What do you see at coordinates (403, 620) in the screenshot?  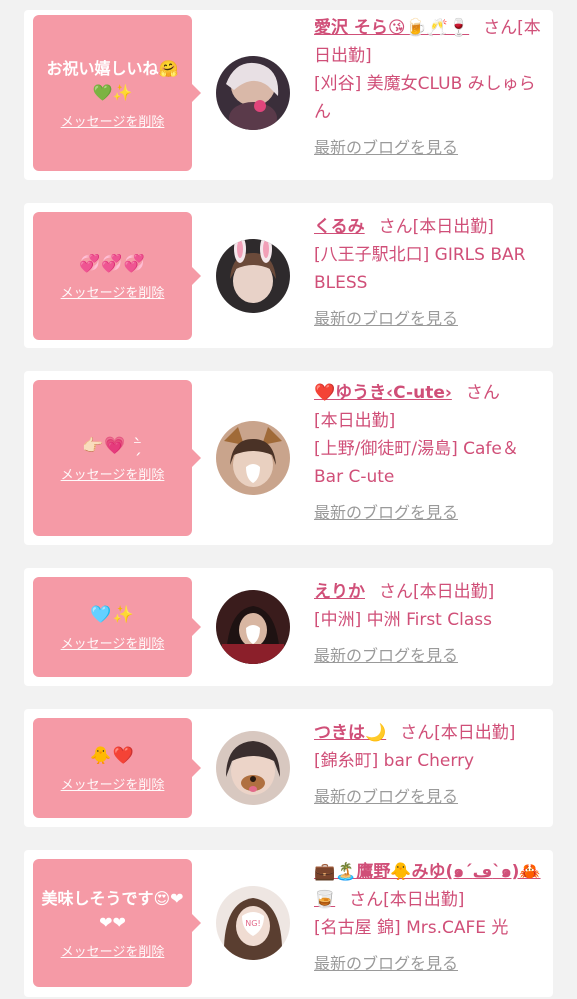 I see `shop-info: [中洲] 中洲 First Class` at bounding box center [403, 620].